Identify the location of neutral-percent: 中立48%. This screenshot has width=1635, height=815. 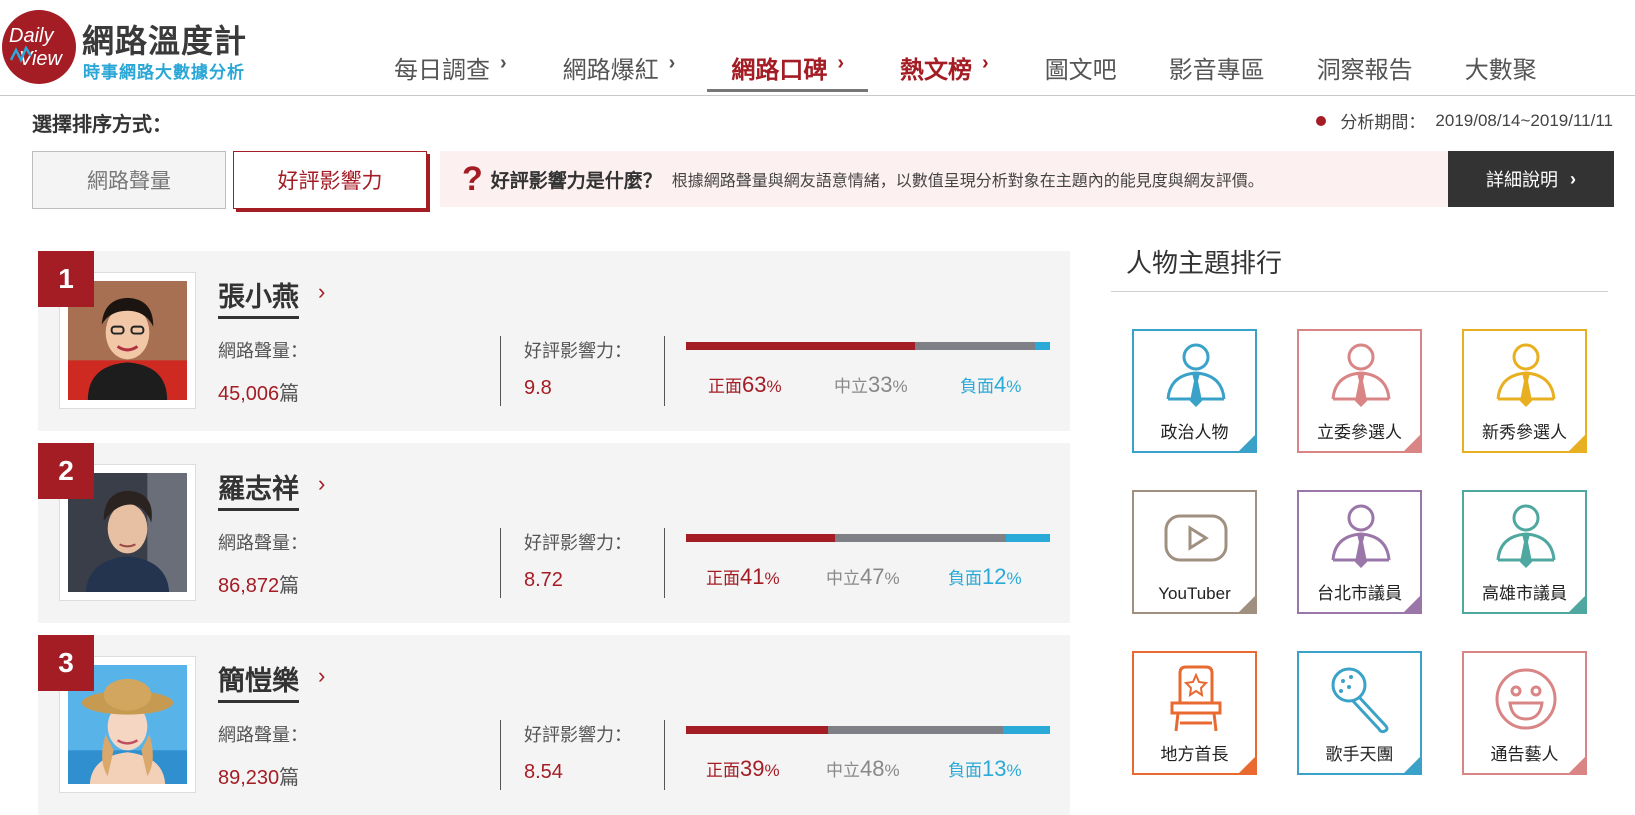
(863, 769).